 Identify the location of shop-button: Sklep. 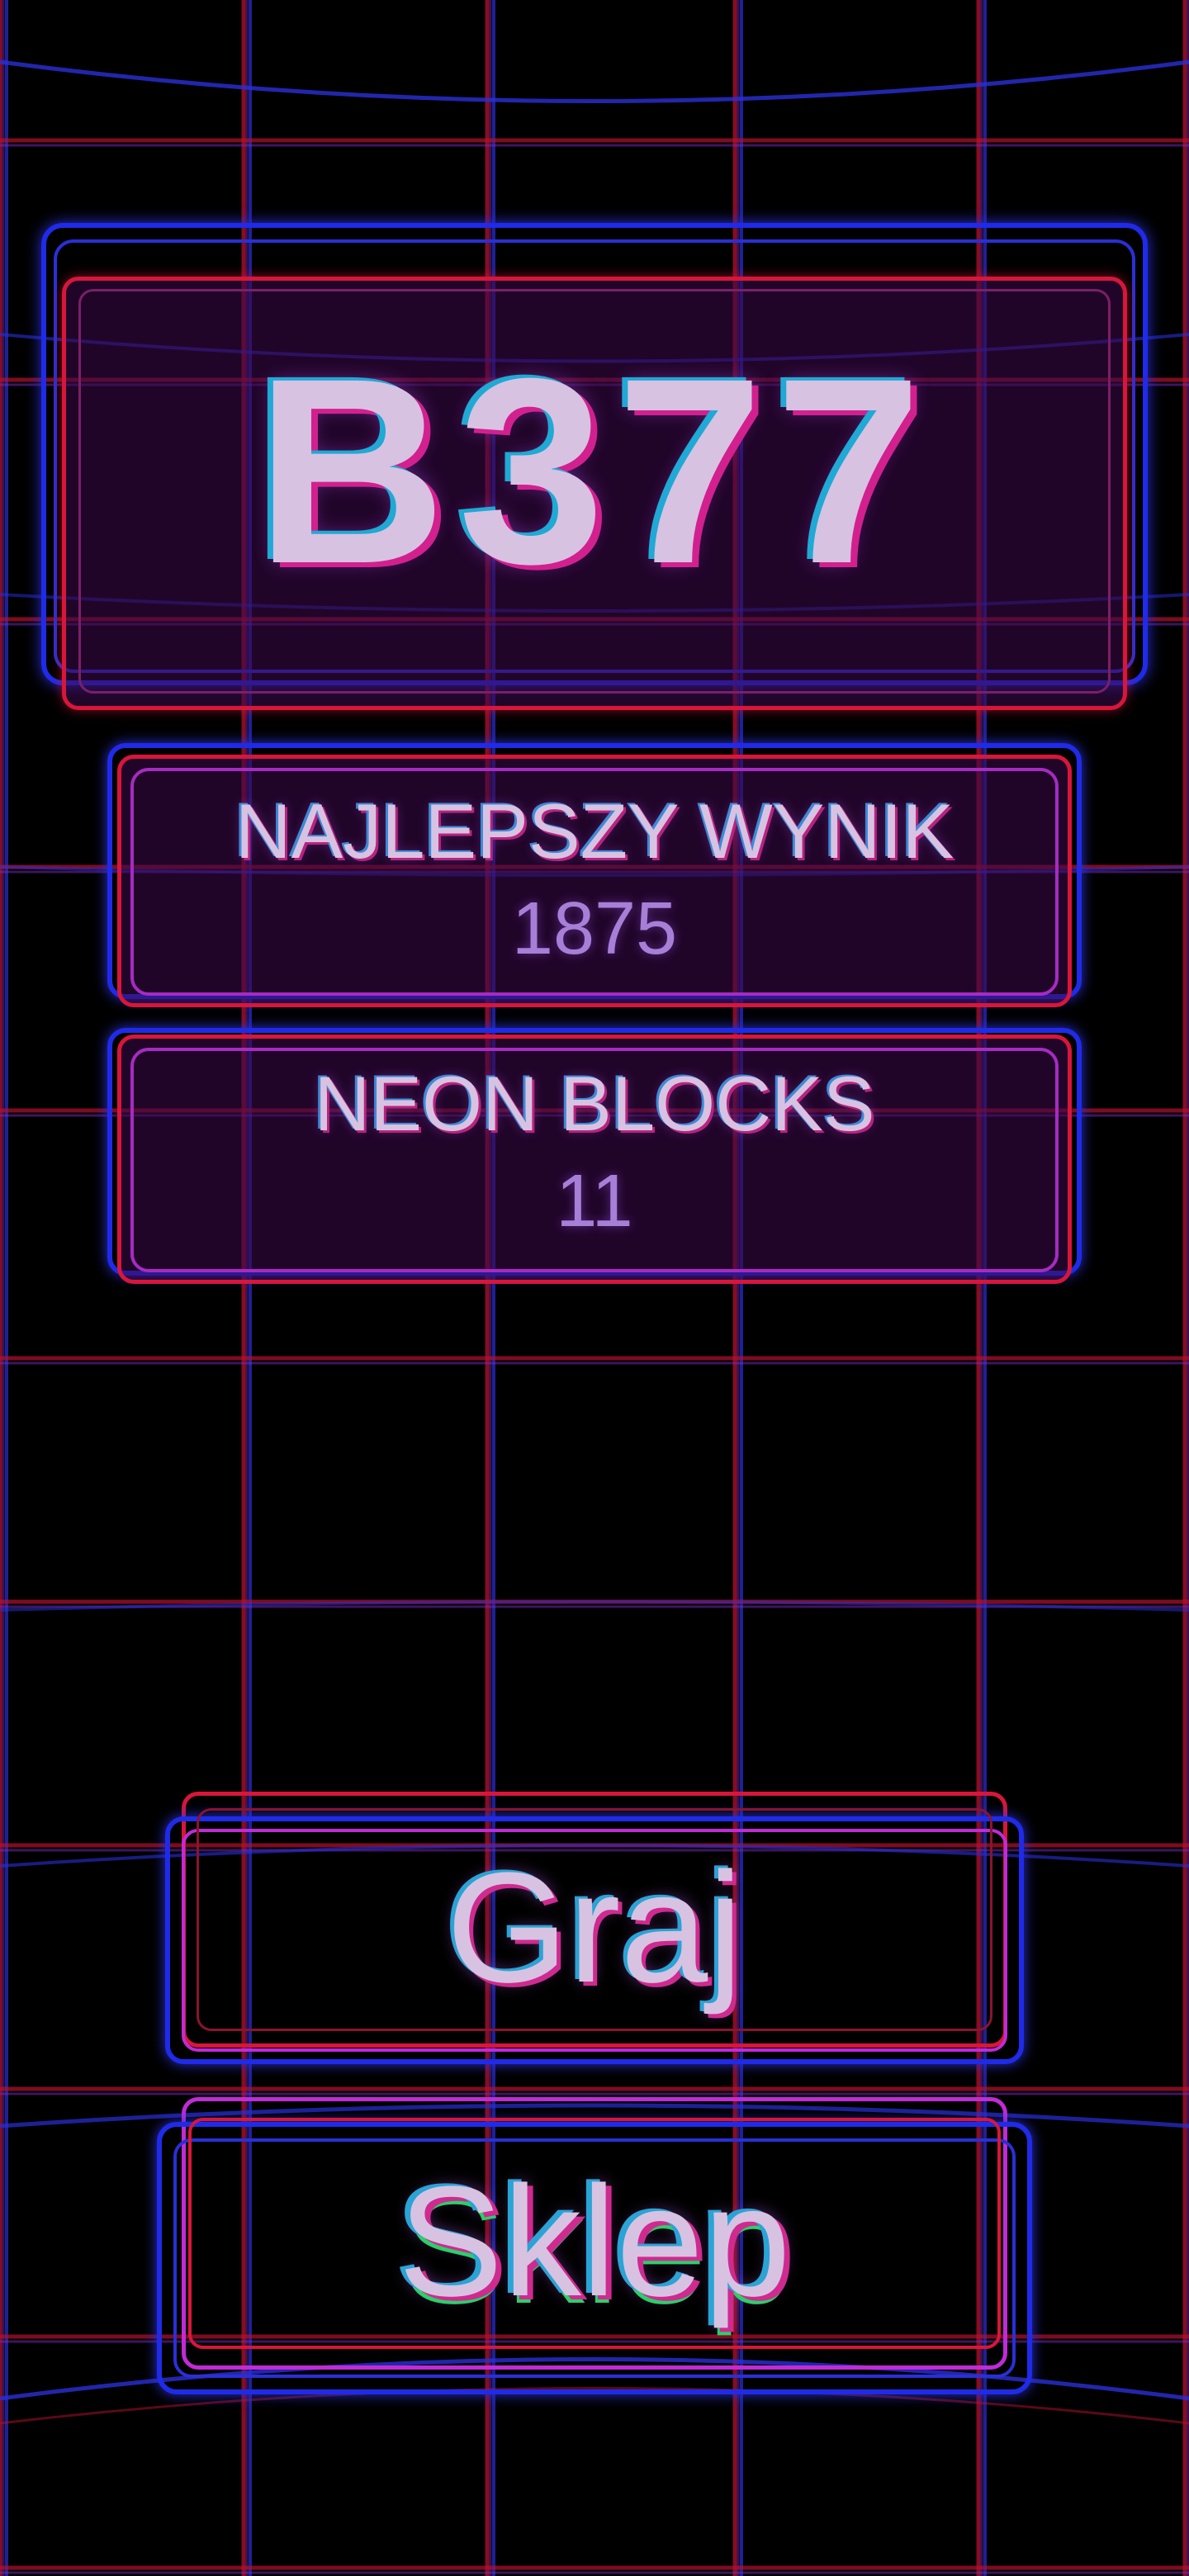
(594, 2245).